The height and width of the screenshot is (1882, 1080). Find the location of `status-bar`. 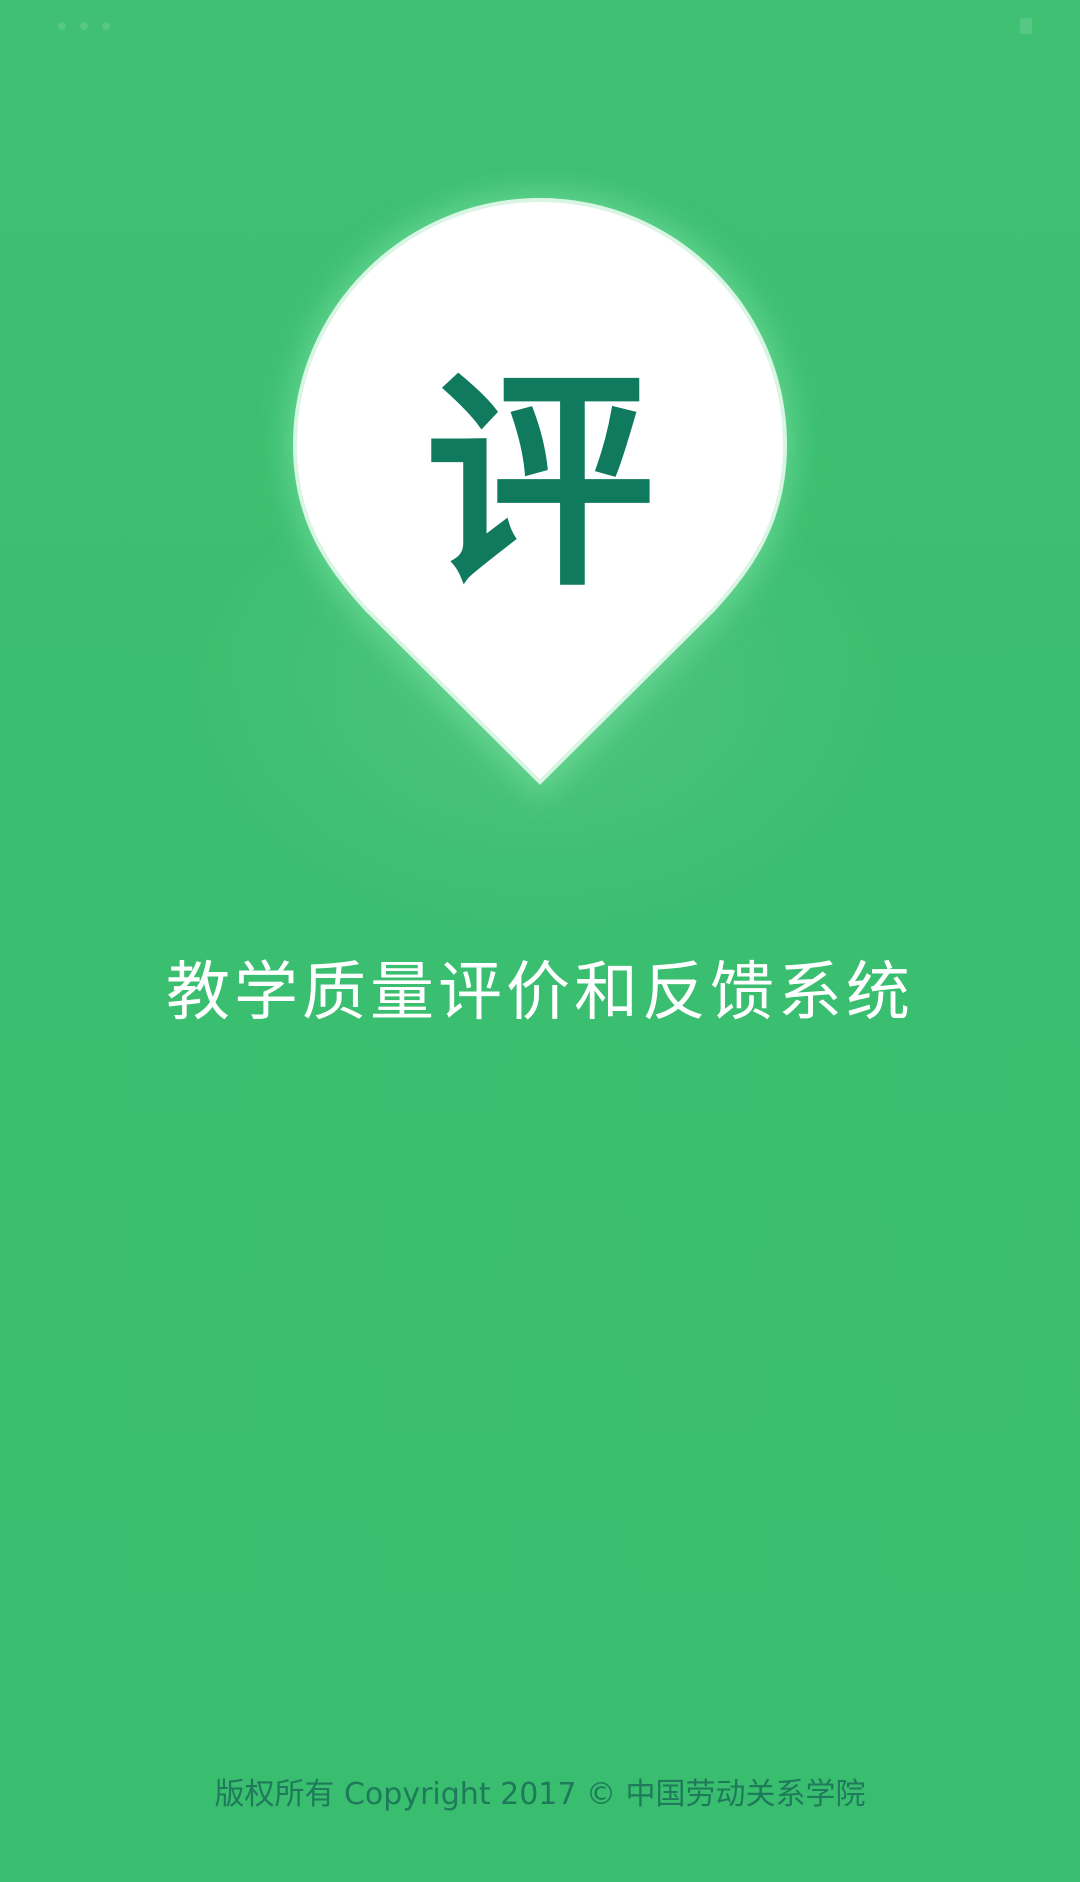

status-bar is located at coordinates (540, 25).